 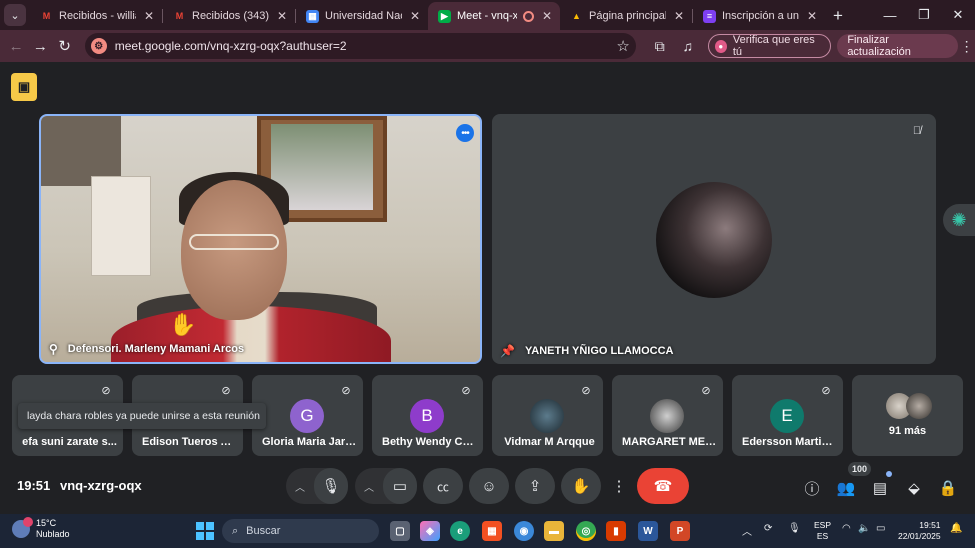 What do you see at coordinates (663, 486) in the screenshot?
I see `leave-call-button: ☎` at bounding box center [663, 486].